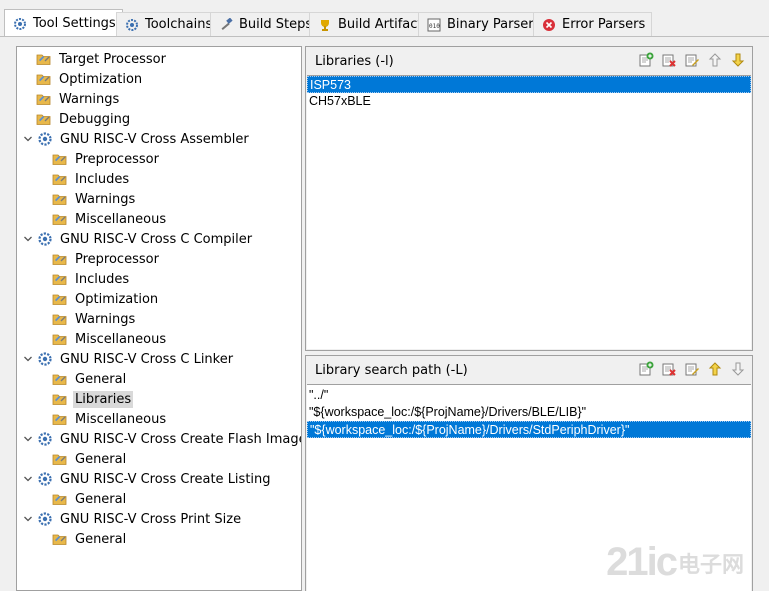 The image size is (769, 591). Describe the element at coordinates (128, 359) in the screenshot. I see `tree-node-tool: GNU RISC-V Cross C Linker` at that location.